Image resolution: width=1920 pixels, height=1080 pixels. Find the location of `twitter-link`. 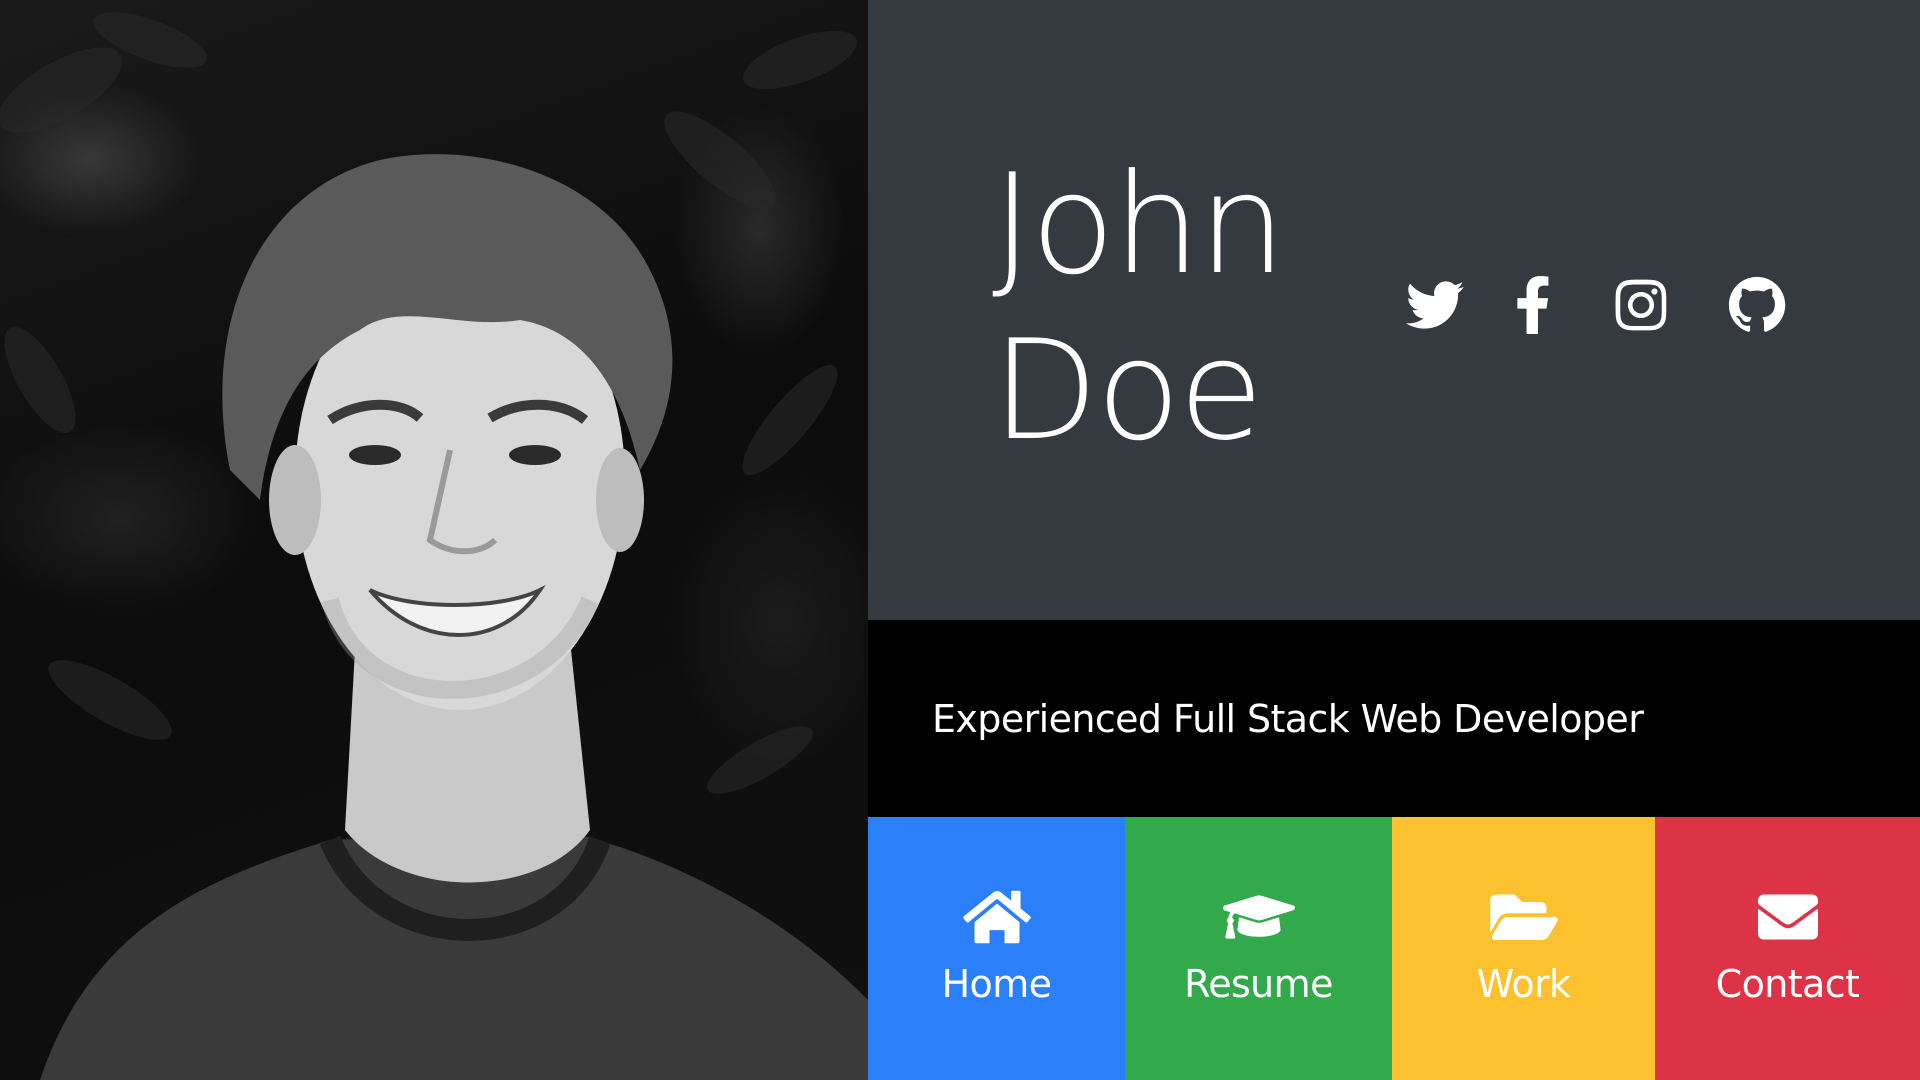

twitter-link is located at coordinates (1435, 305).